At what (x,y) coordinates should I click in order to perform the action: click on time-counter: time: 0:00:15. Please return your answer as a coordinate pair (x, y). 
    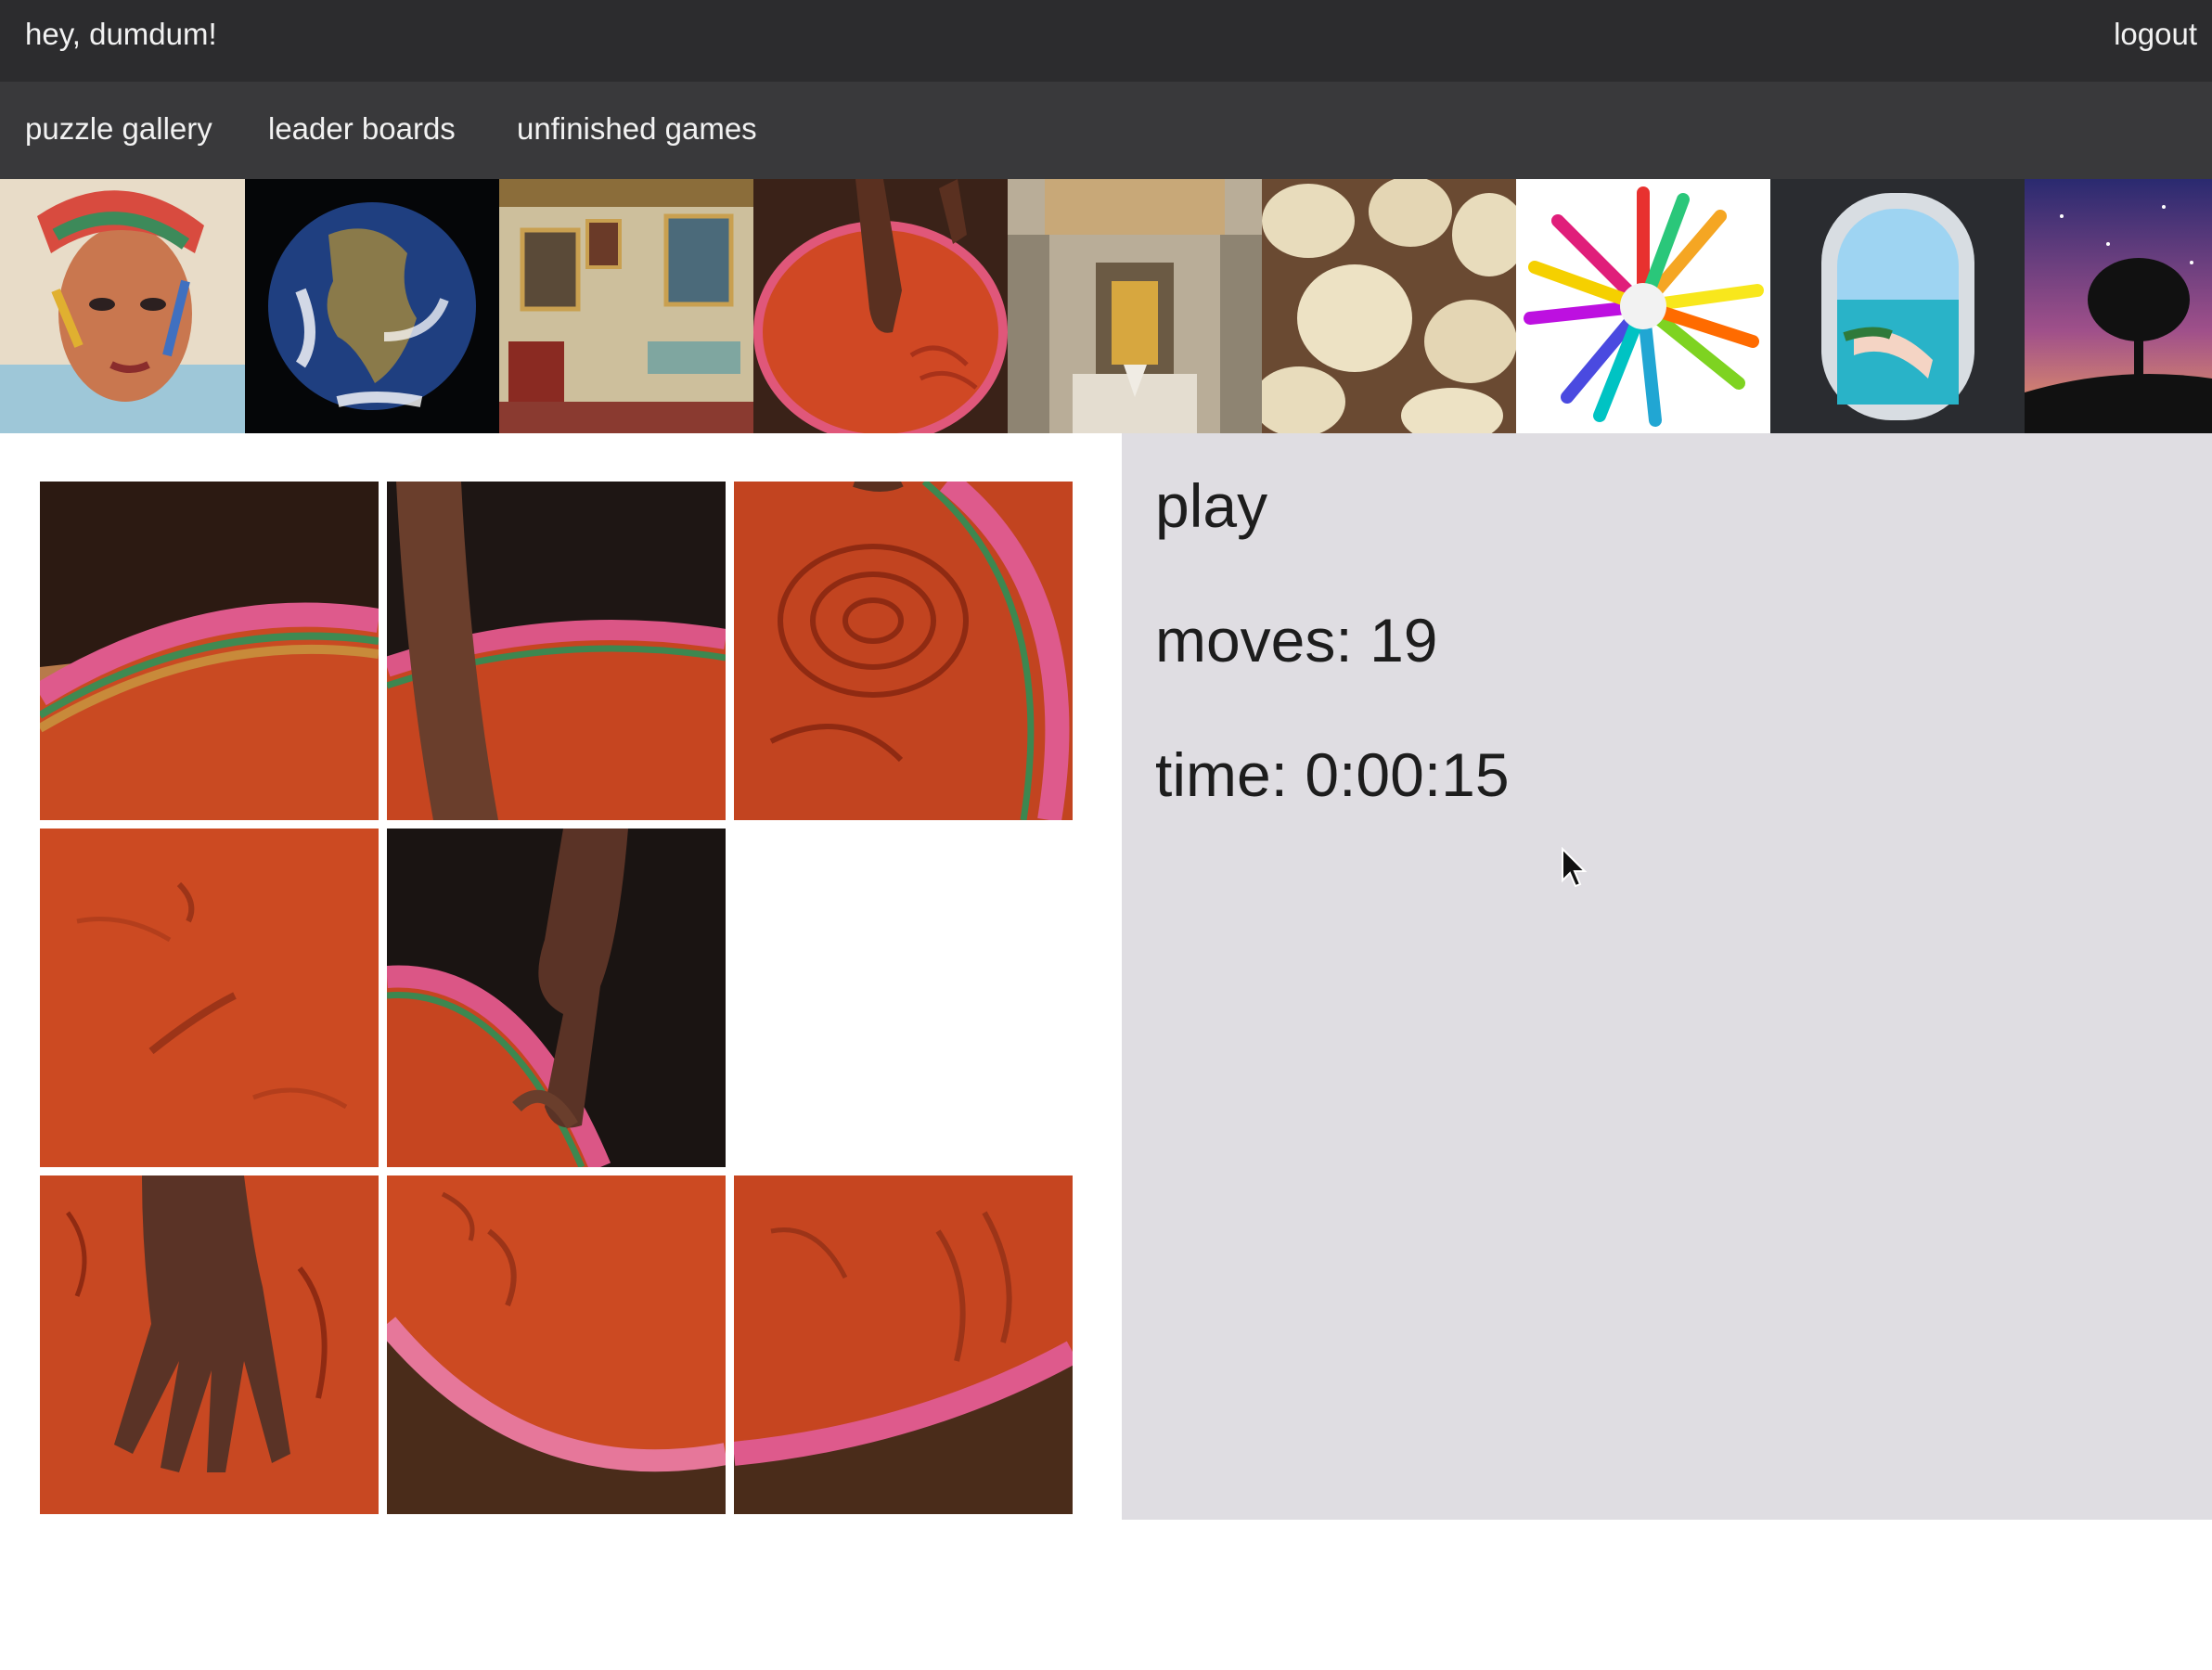
    Looking at the image, I should click on (1332, 775).